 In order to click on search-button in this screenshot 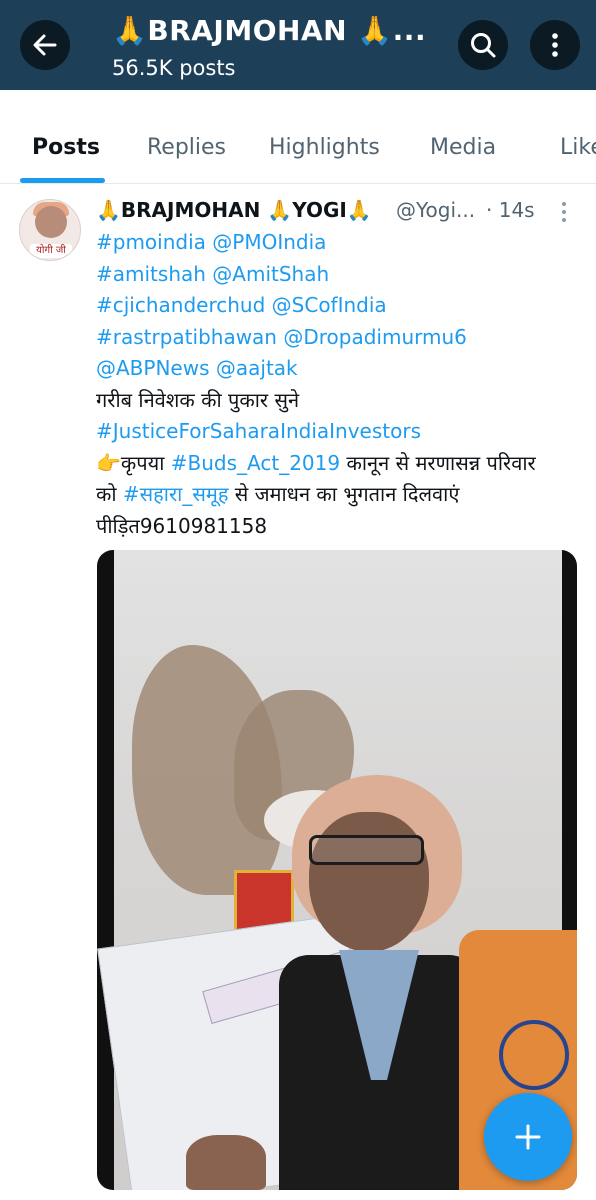, I will do `click(483, 45)`.